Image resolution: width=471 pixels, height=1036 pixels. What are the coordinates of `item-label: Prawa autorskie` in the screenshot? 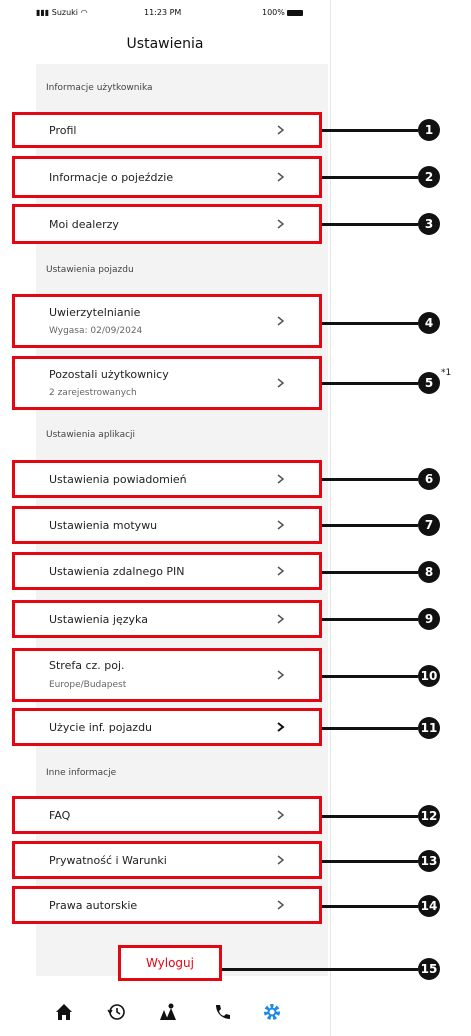 It's located at (93, 905).